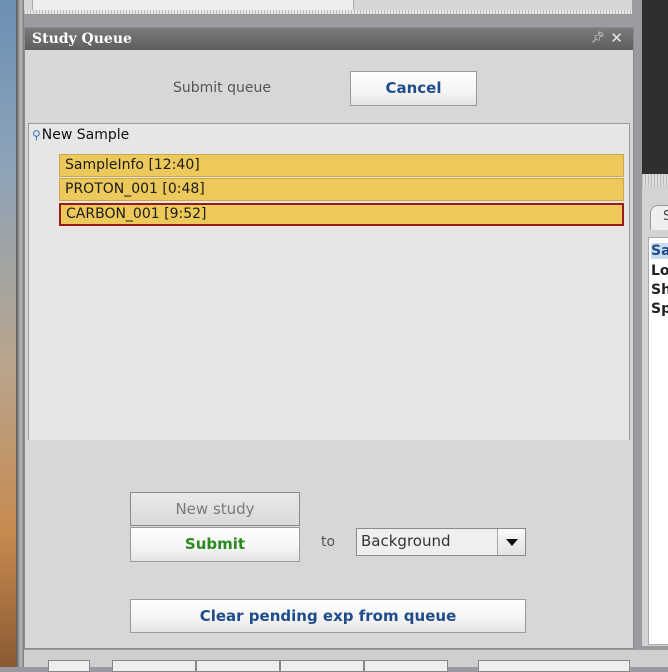  What do you see at coordinates (655, 180) in the screenshot?
I see `right-splitter-handle` at bounding box center [655, 180].